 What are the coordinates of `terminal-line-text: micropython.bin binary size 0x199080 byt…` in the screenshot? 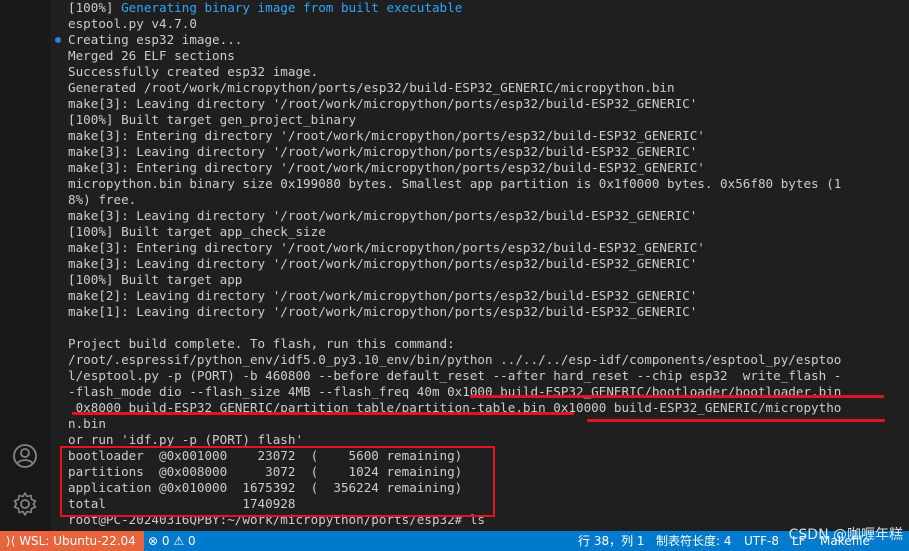 It's located at (455, 183).